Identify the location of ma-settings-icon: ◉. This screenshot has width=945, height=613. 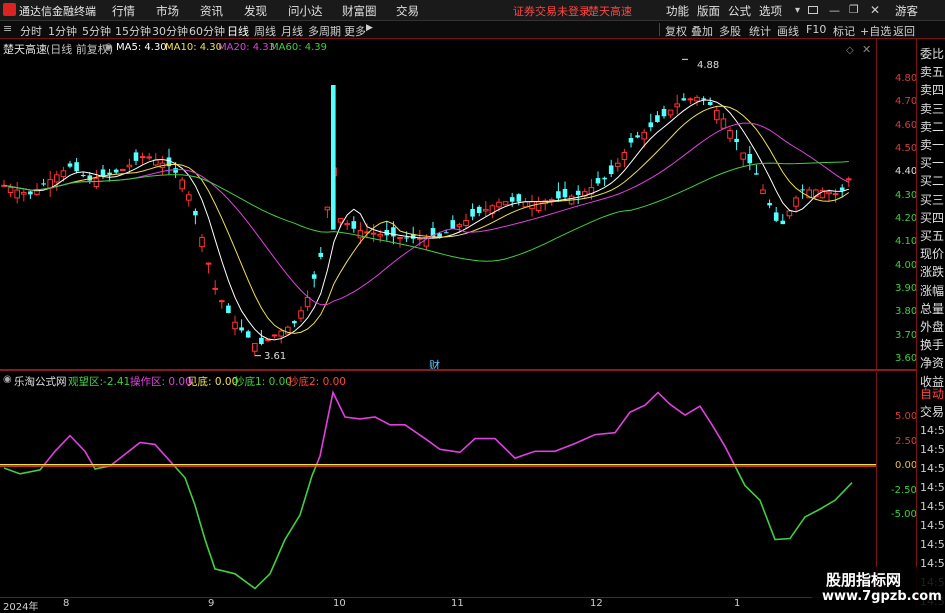
(108, 47).